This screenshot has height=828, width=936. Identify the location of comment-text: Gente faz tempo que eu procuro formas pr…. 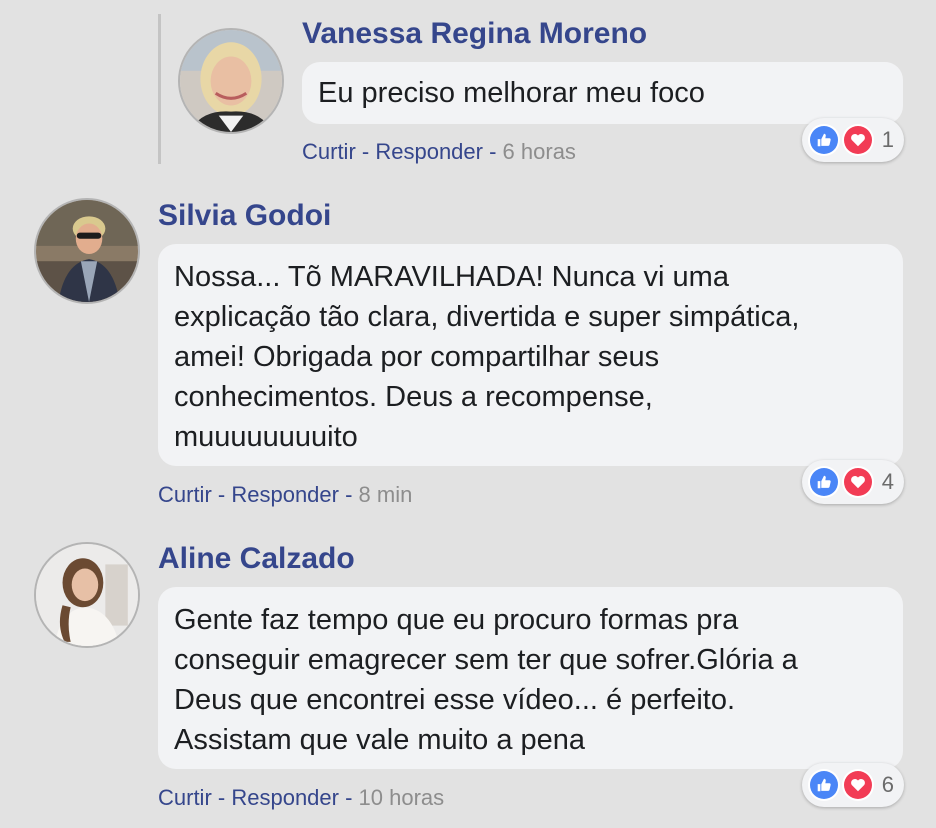
(486, 680).